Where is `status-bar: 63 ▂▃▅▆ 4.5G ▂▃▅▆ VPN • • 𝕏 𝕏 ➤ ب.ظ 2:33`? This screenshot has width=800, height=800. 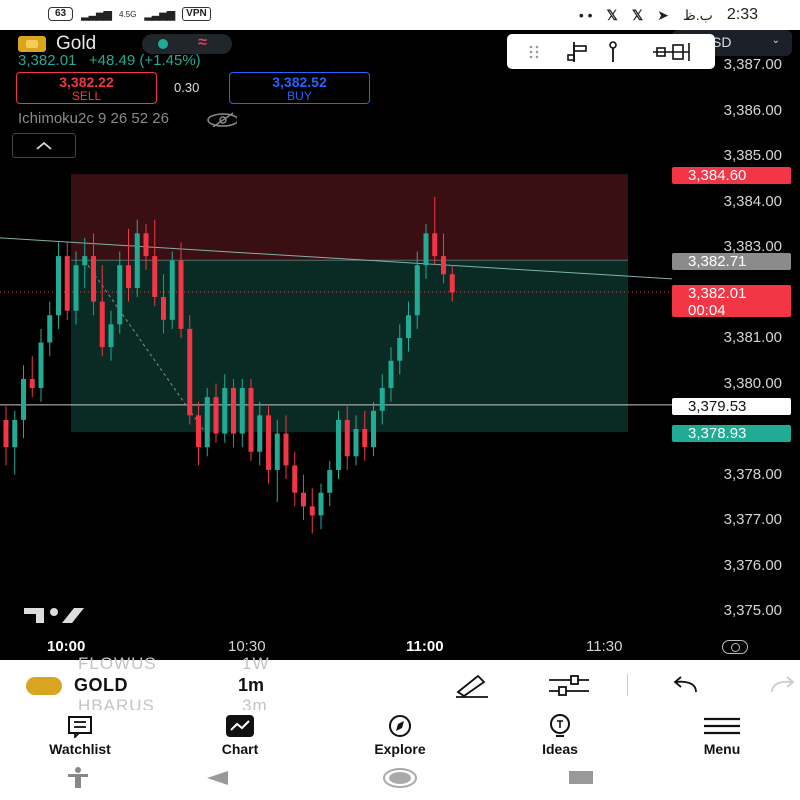
status-bar: 63 ▂▃▅▆ 4.5G ▂▃▅▆ VPN • • 𝕏 𝕏 ➤ ب.ظ 2:33 is located at coordinates (400, 15).